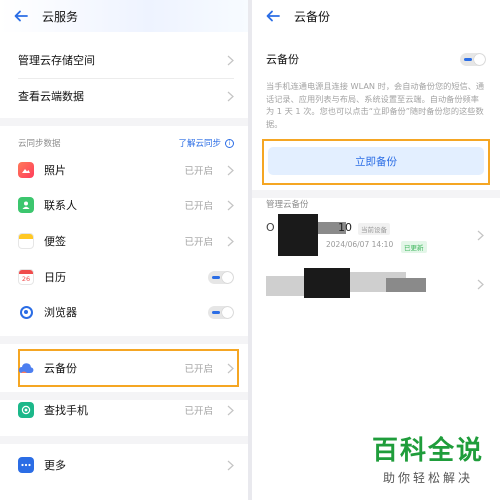 The width and height of the screenshot is (500, 500). Describe the element at coordinates (427, 478) in the screenshot. I see `watermark-sub: 助你轻松解决` at that location.